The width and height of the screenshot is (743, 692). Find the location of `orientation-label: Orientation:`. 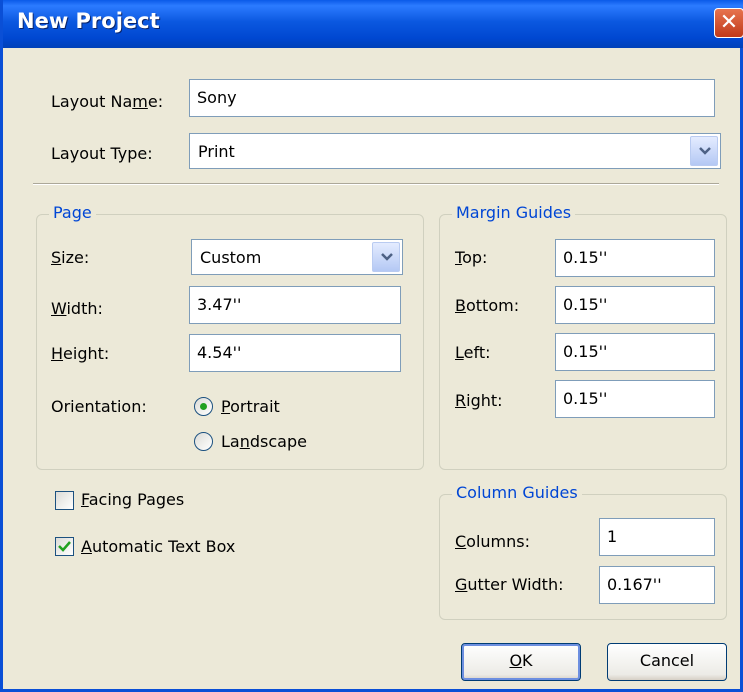

orientation-label: Orientation: is located at coordinates (99, 406).